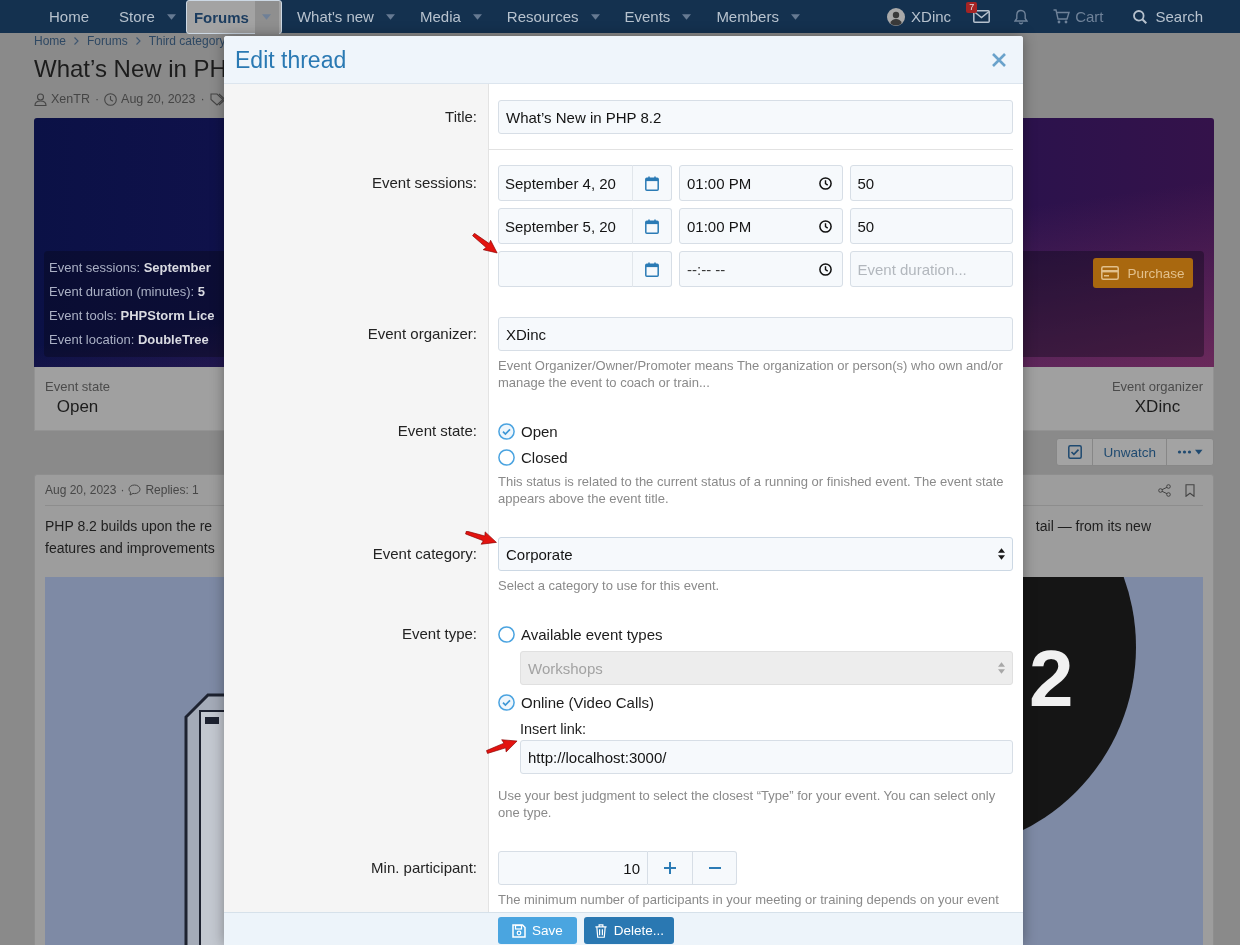  What do you see at coordinates (600, 930) in the screenshot?
I see `trash-icon` at bounding box center [600, 930].